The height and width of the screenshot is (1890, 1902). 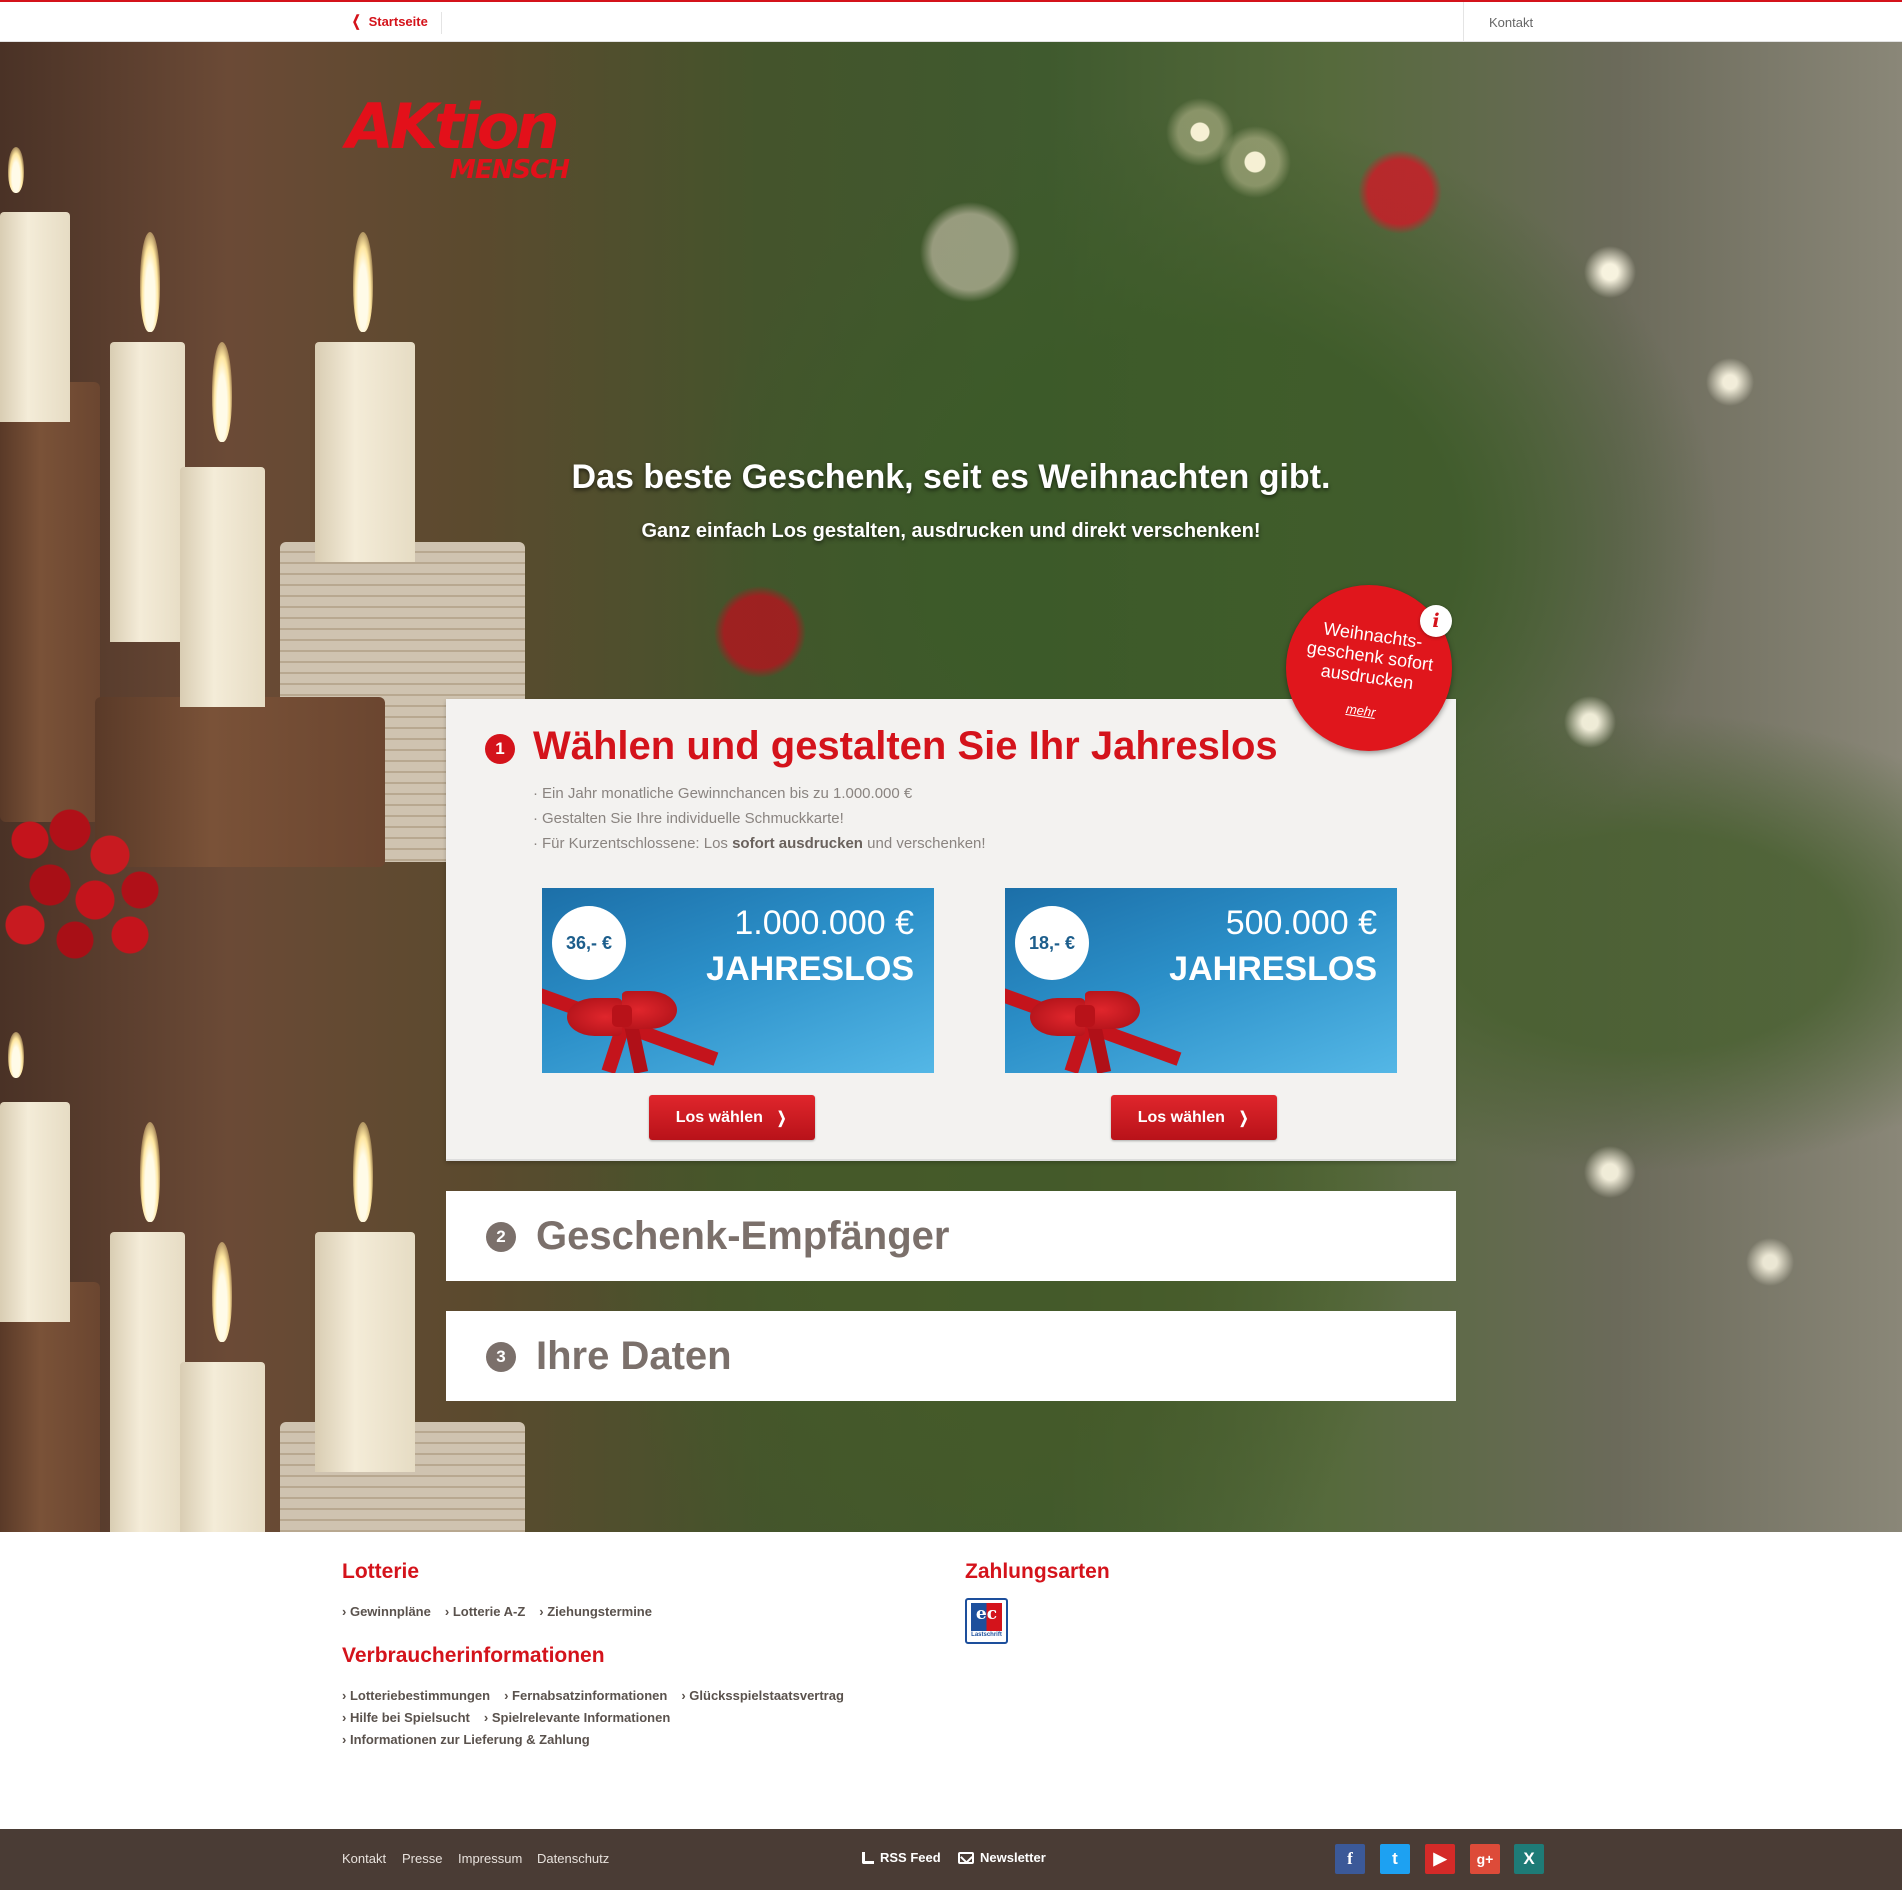 I want to click on rss-label: RSS Feed, so click(x=910, y=1857).